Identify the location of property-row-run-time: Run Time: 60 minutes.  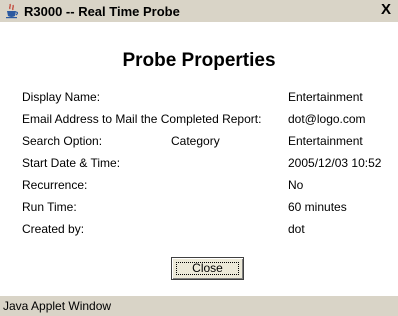
(207, 209).